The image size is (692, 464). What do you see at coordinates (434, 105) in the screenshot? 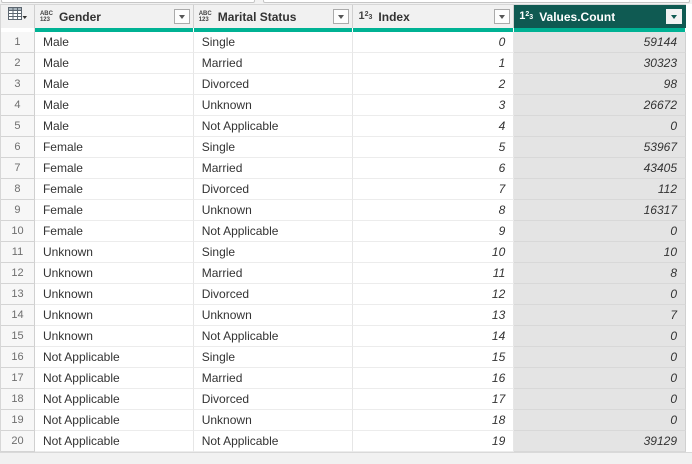
I see `cell-index: 3` at bounding box center [434, 105].